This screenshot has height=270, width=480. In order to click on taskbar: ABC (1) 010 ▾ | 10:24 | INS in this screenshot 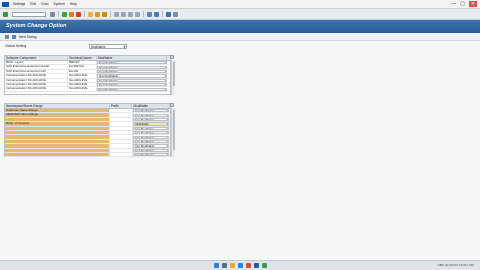, I will do `click(240, 265)`.